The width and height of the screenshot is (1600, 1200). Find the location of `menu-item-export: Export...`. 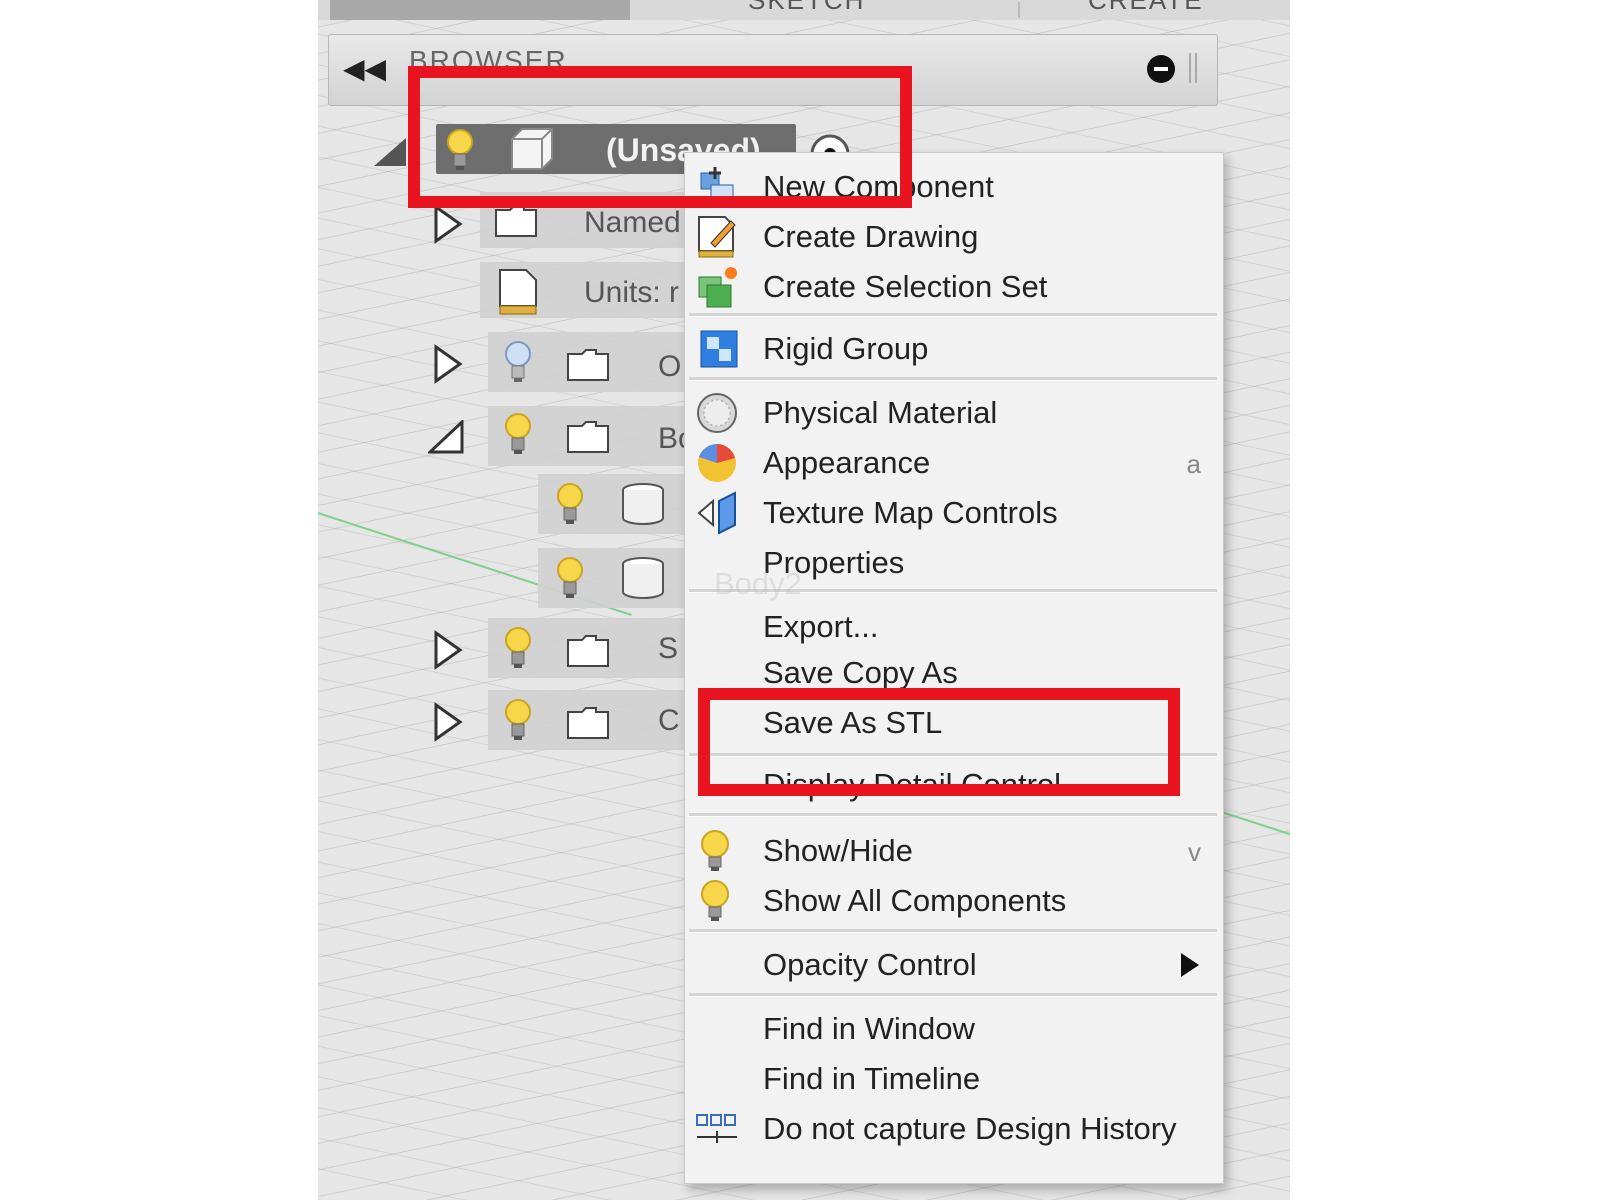

menu-item-export: Export... is located at coordinates (953, 626).